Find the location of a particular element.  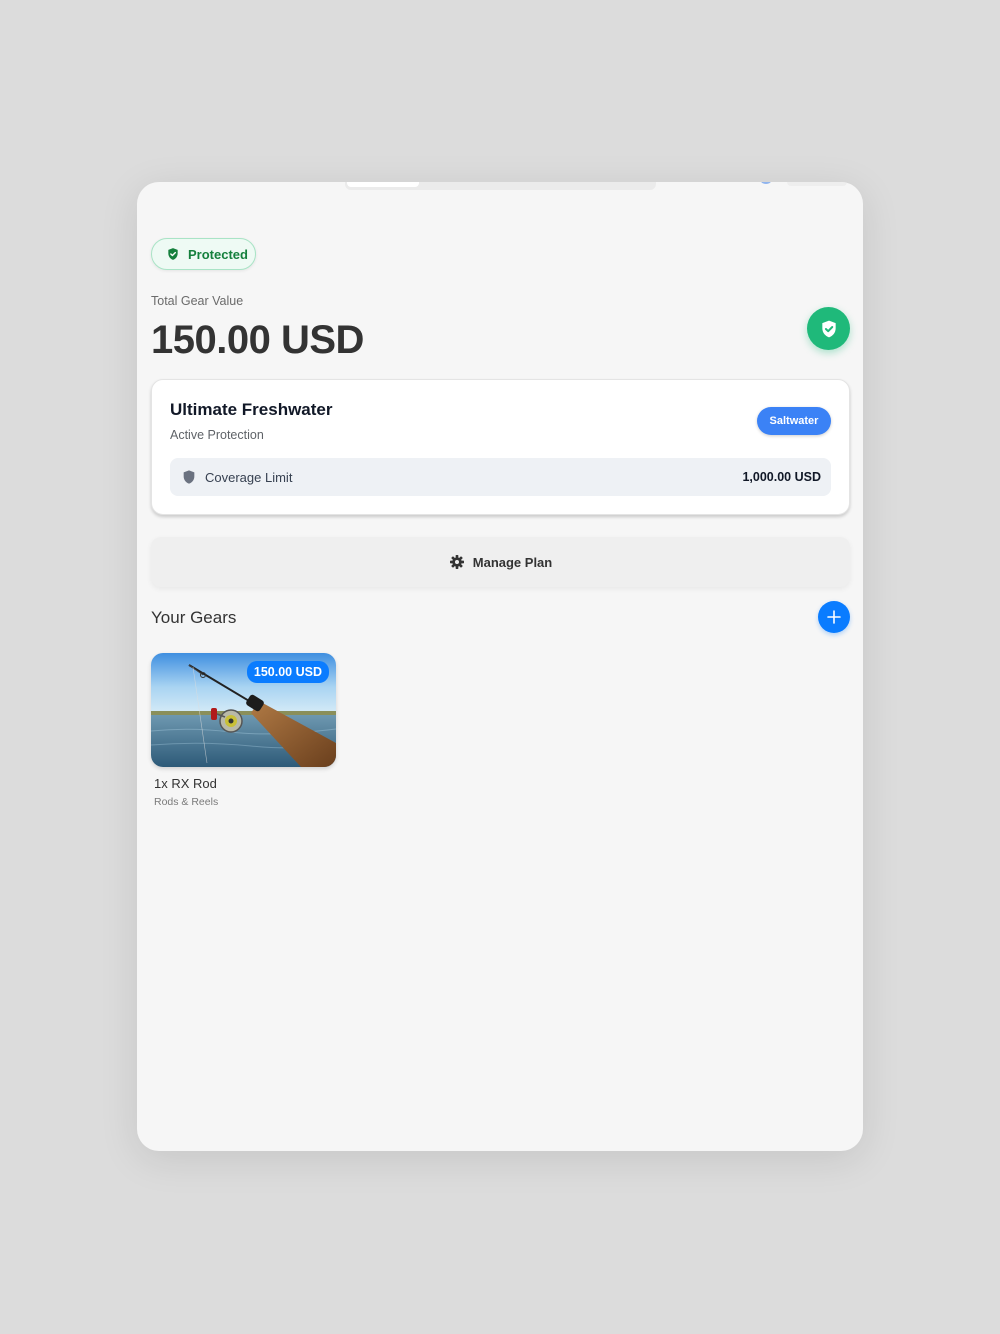

gear-price-badge: 150.00 USD is located at coordinates (287, 672).